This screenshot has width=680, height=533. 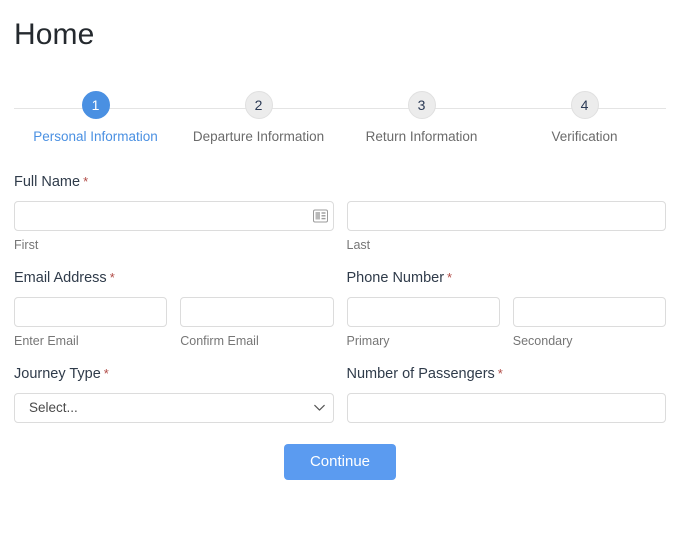 What do you see at coordinates (420, 374) in the screenshot?
I see `label-number-of-passengers-text: Number of Passengers` at bounding box center [420, 374].